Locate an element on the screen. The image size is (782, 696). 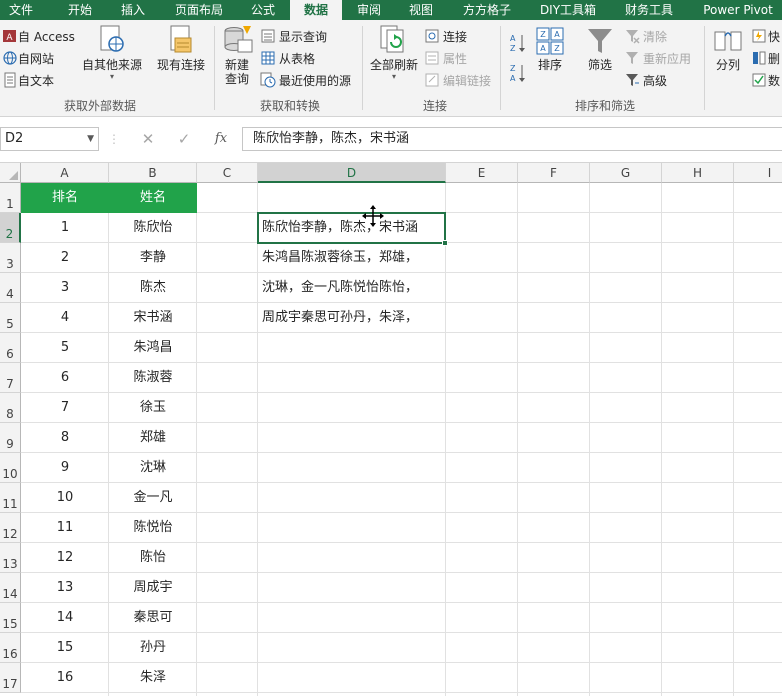
refresh-all-button: 全部刷新 ▾ is located at coordinates (394, 52).